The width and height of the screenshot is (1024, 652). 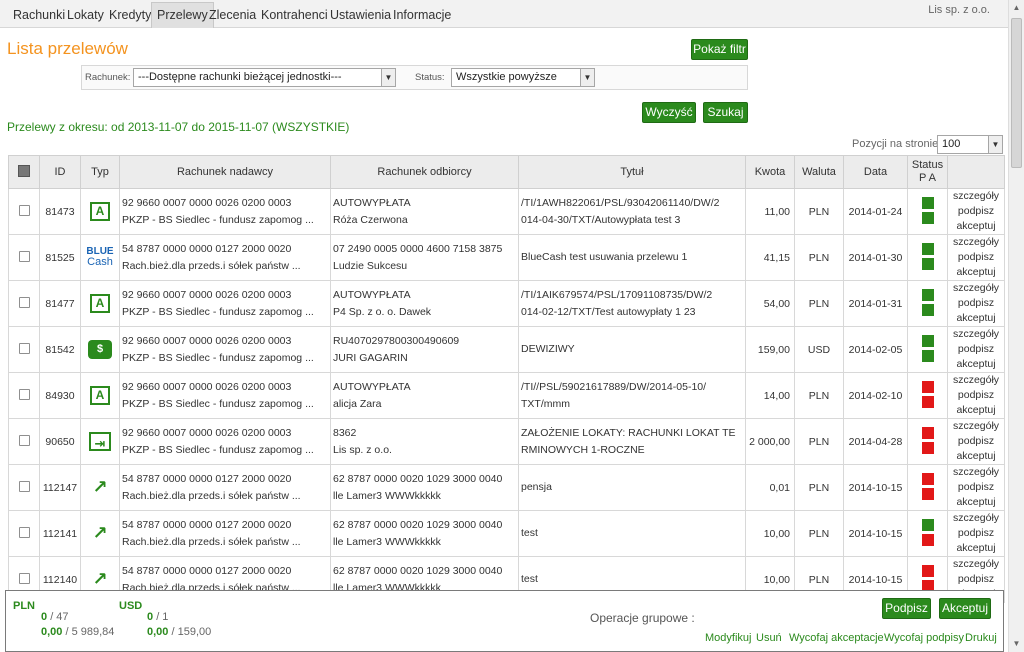 What do you see at coordinates (725, 112) in the screenshot?
I see `search-button: Szukaj` at bounding box center [725, 112].